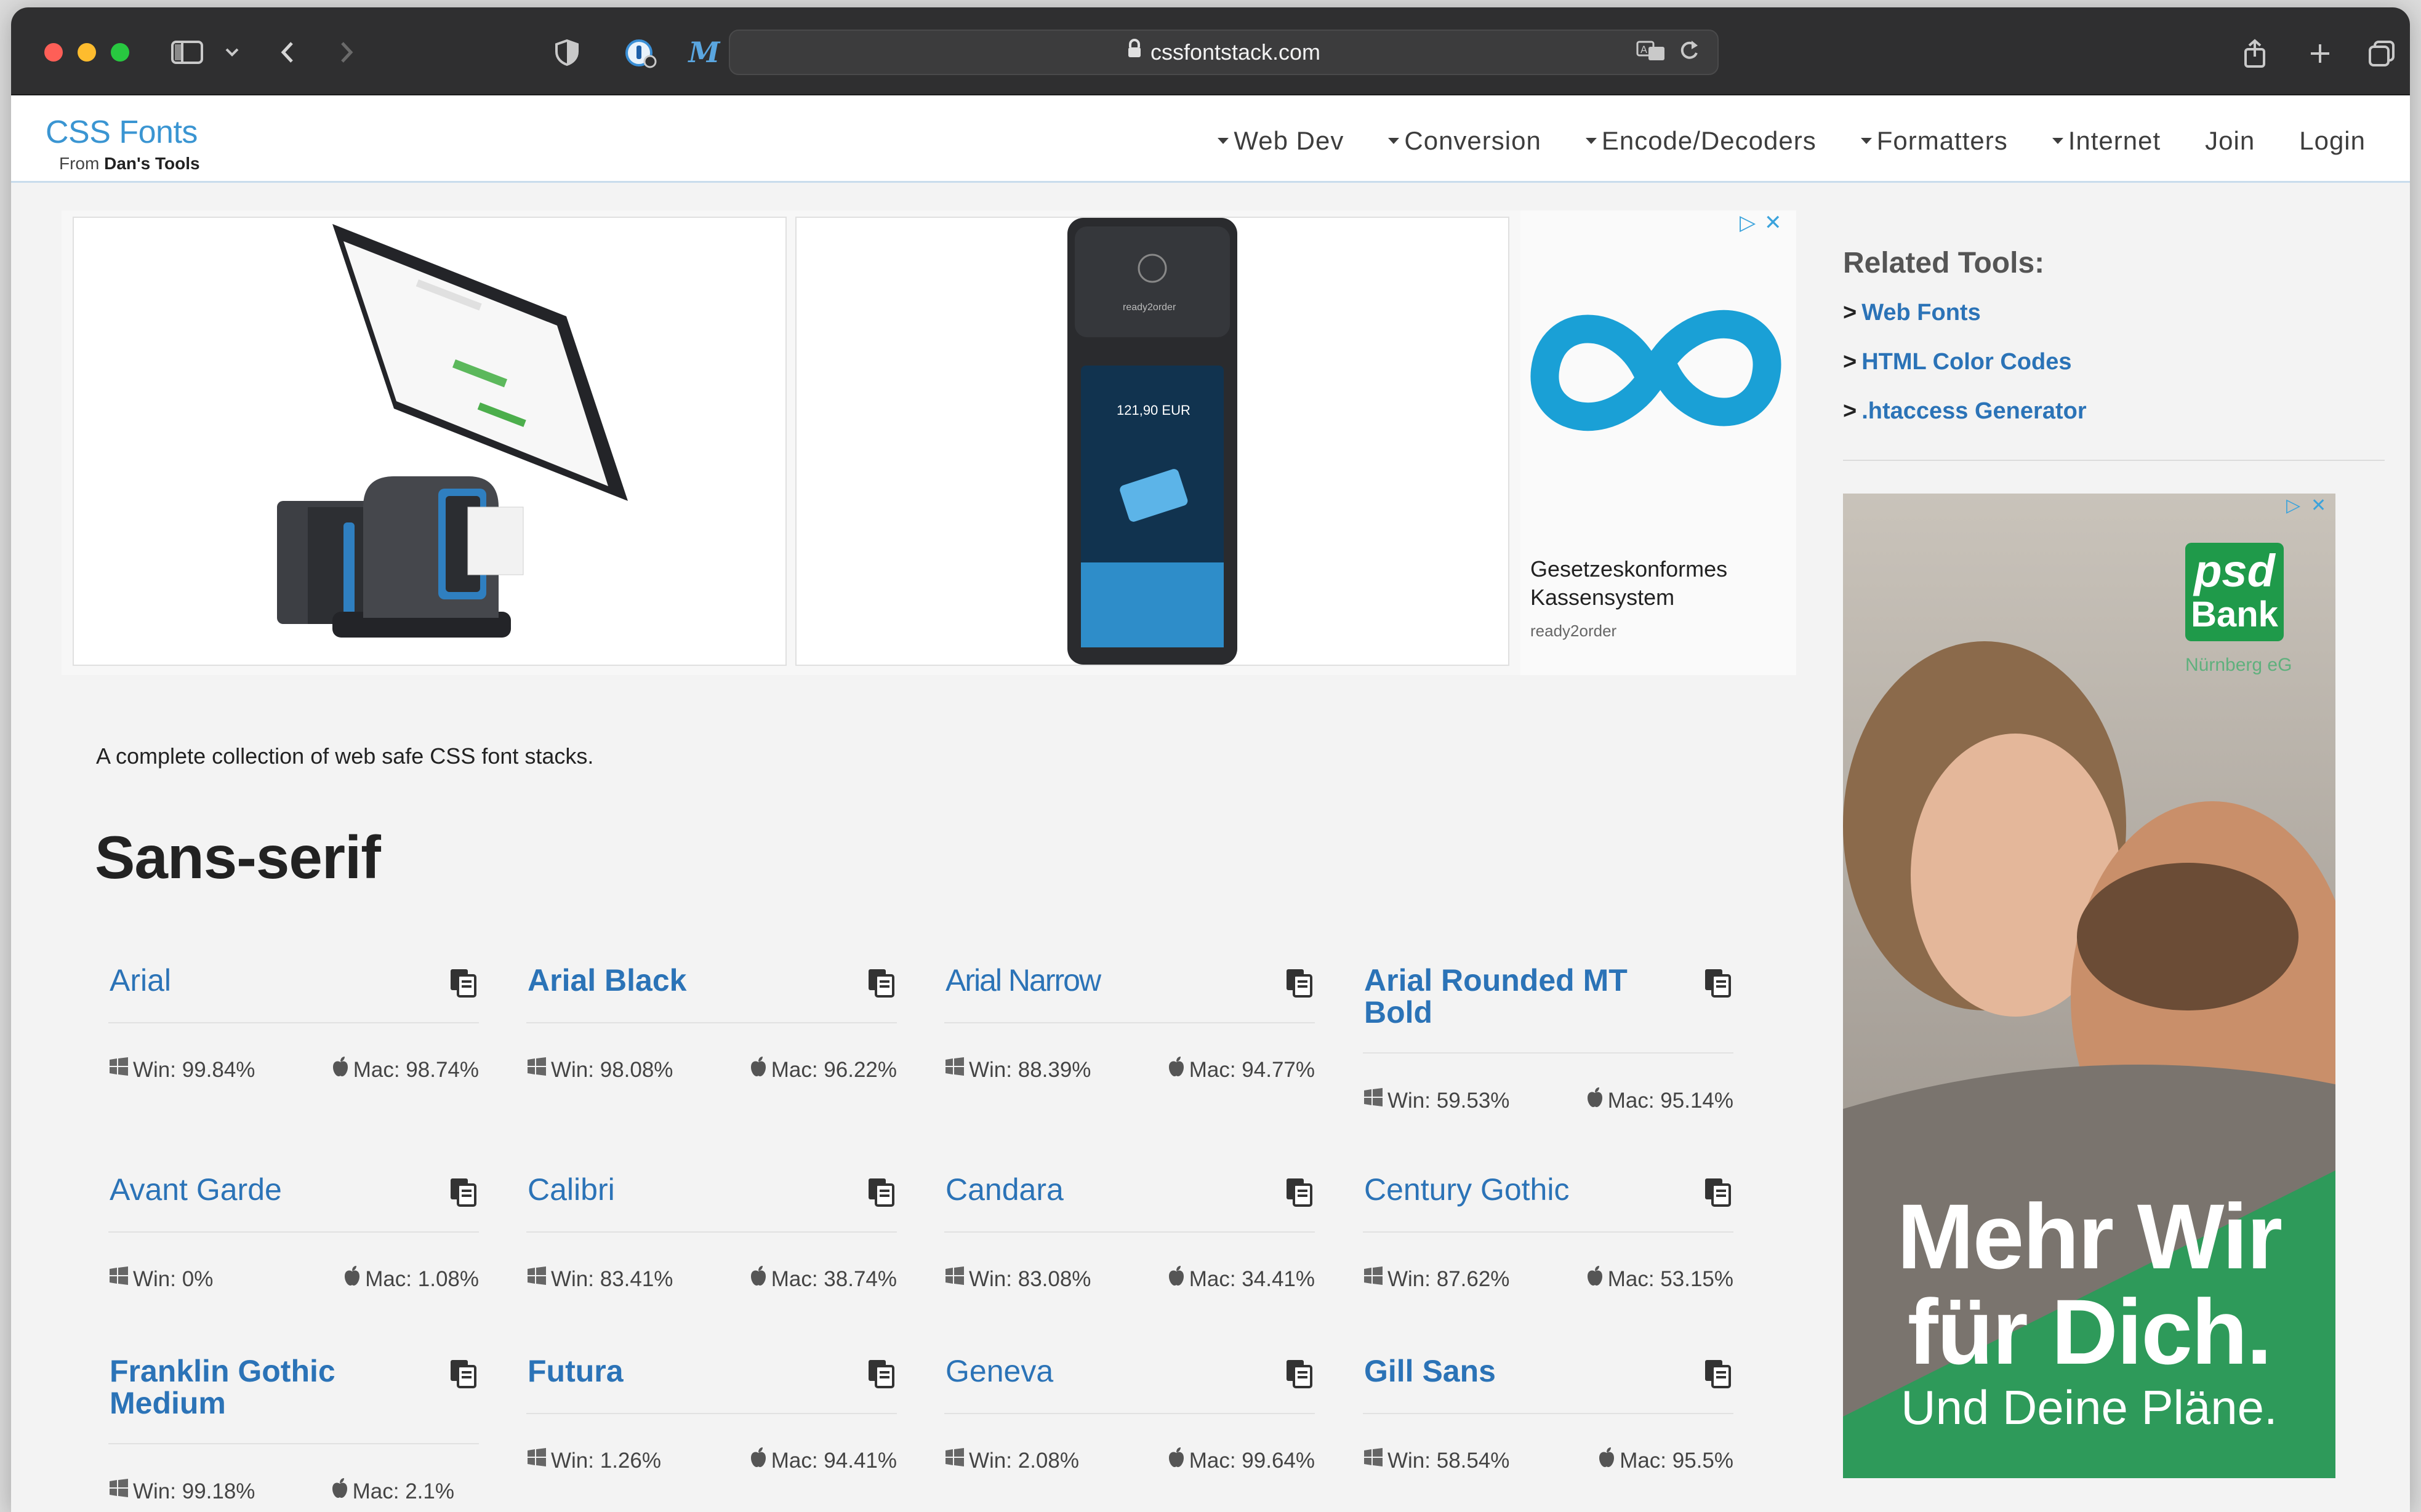 This screenshot has height=1512, width=2421. Describe the element at coordinates (2234, 592) in the screenshot. I see `psd-bank-logo: psd Bank` at that location.